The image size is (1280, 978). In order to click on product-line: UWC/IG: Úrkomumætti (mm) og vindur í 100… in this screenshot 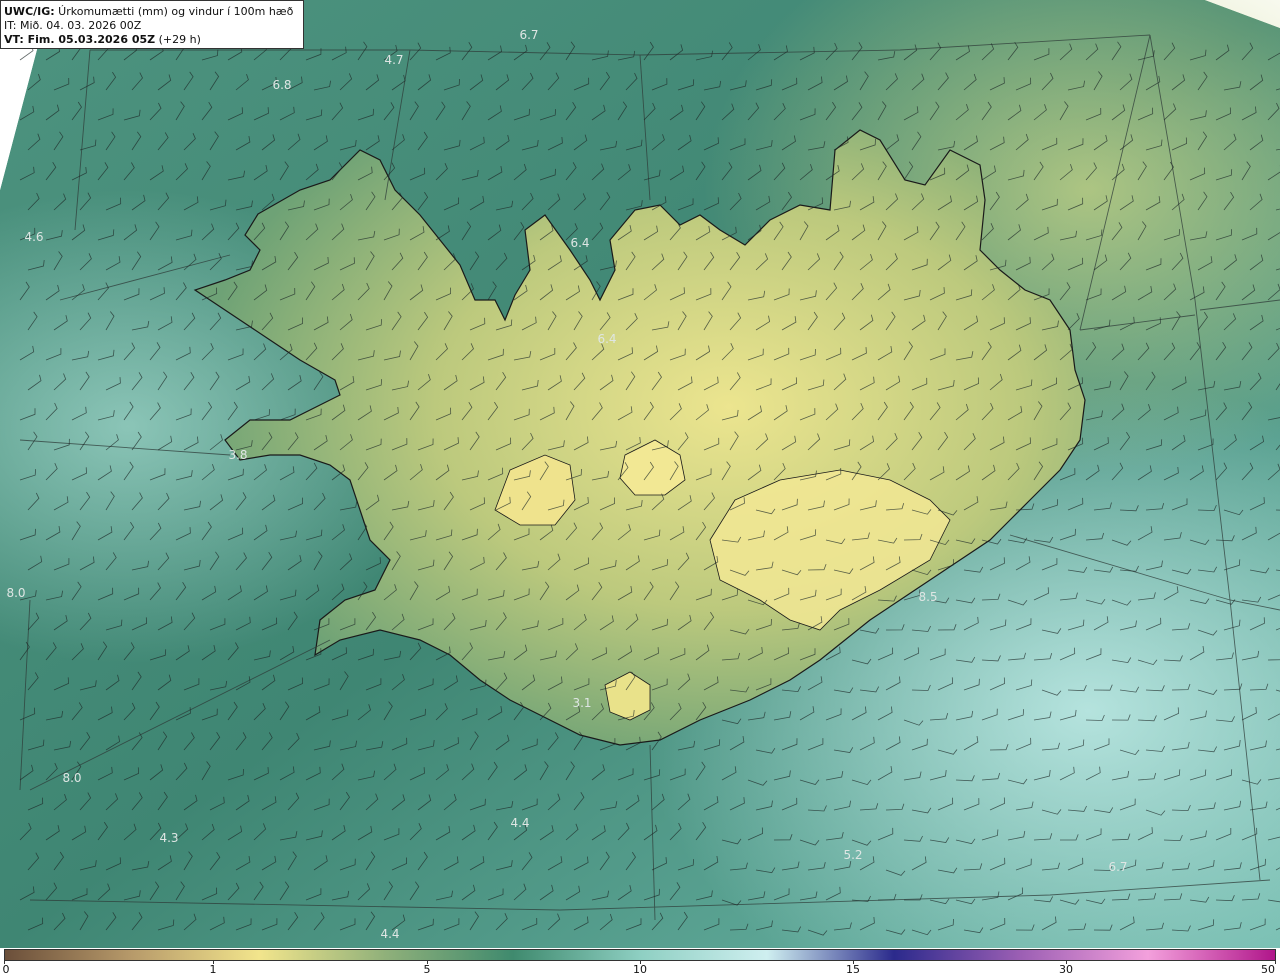, I will do `click(152, 12)`.